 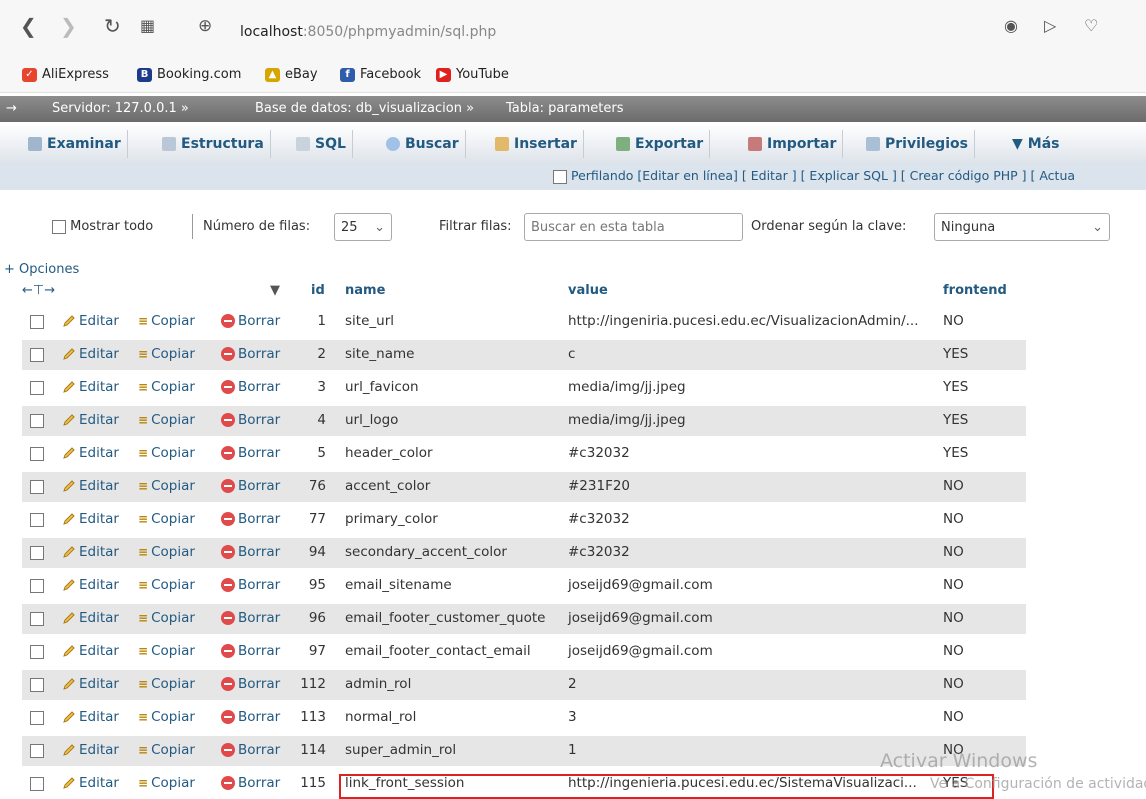 What do you see at coordinates (213, 144) in the screenshot?
I see `tab-estructura: Estructura` at bounding box center [213, 144].